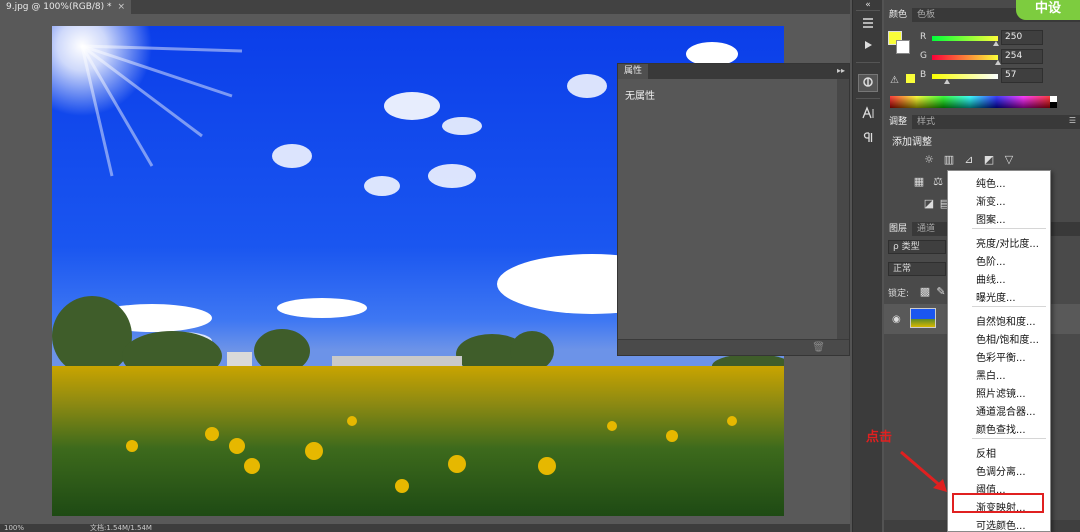 This screenshot has height=532, width=1080. Describe the element at coordinates (868, 25) in the screenshot. I see `history-icon` at that location.